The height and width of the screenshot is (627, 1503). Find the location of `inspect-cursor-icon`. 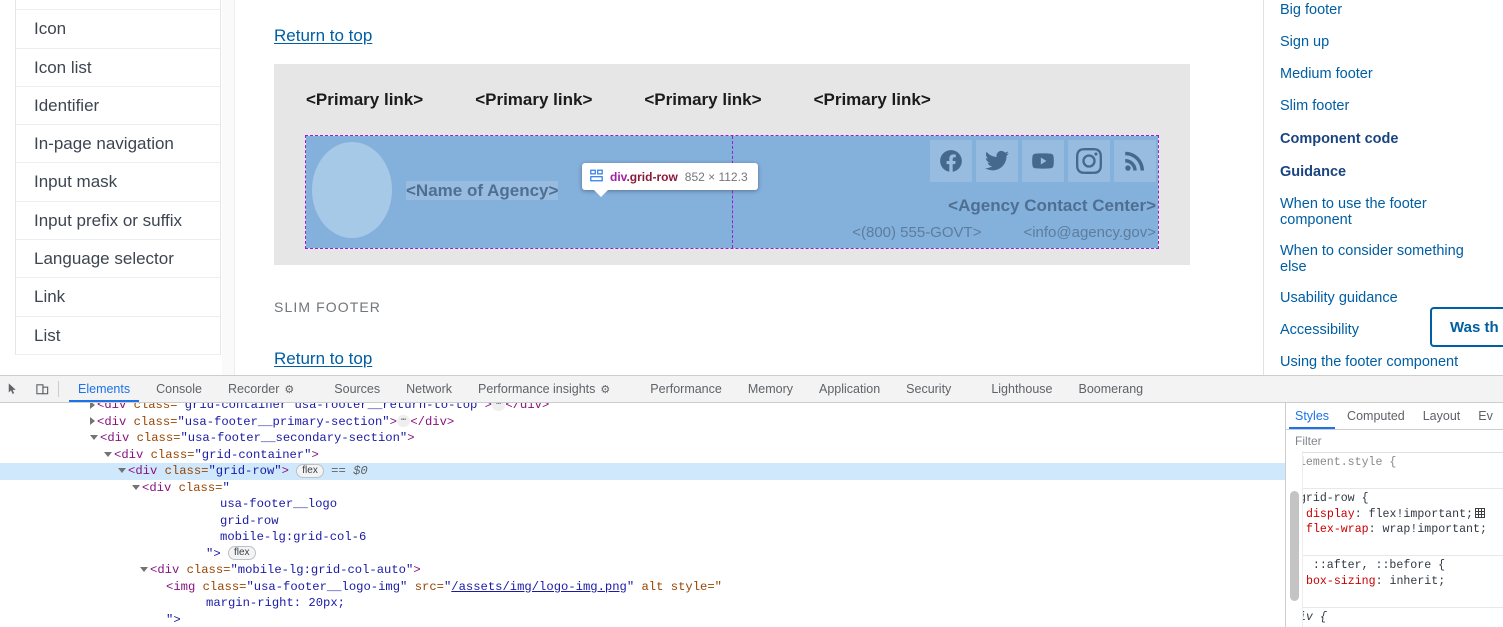

inspect-cursor-icon is located at coordinates (14, 389).